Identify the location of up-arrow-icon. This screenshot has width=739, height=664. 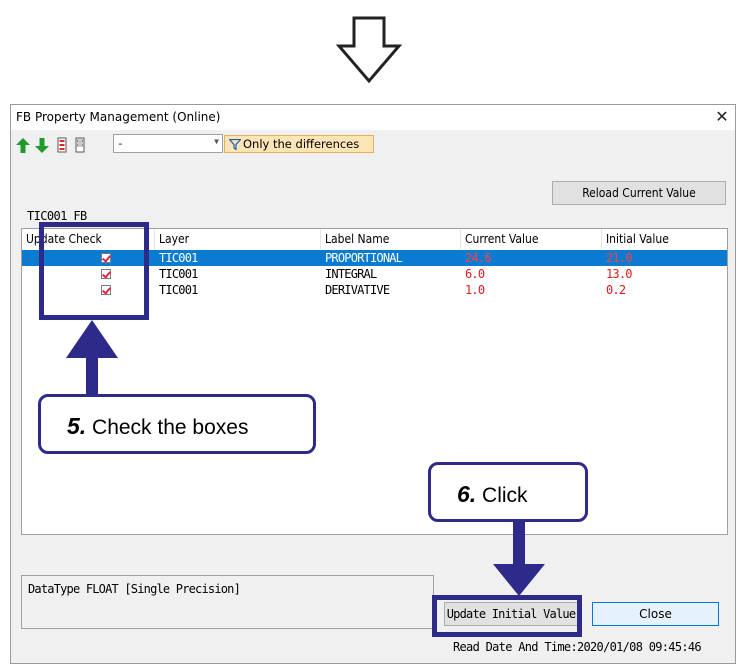
(23, 145).